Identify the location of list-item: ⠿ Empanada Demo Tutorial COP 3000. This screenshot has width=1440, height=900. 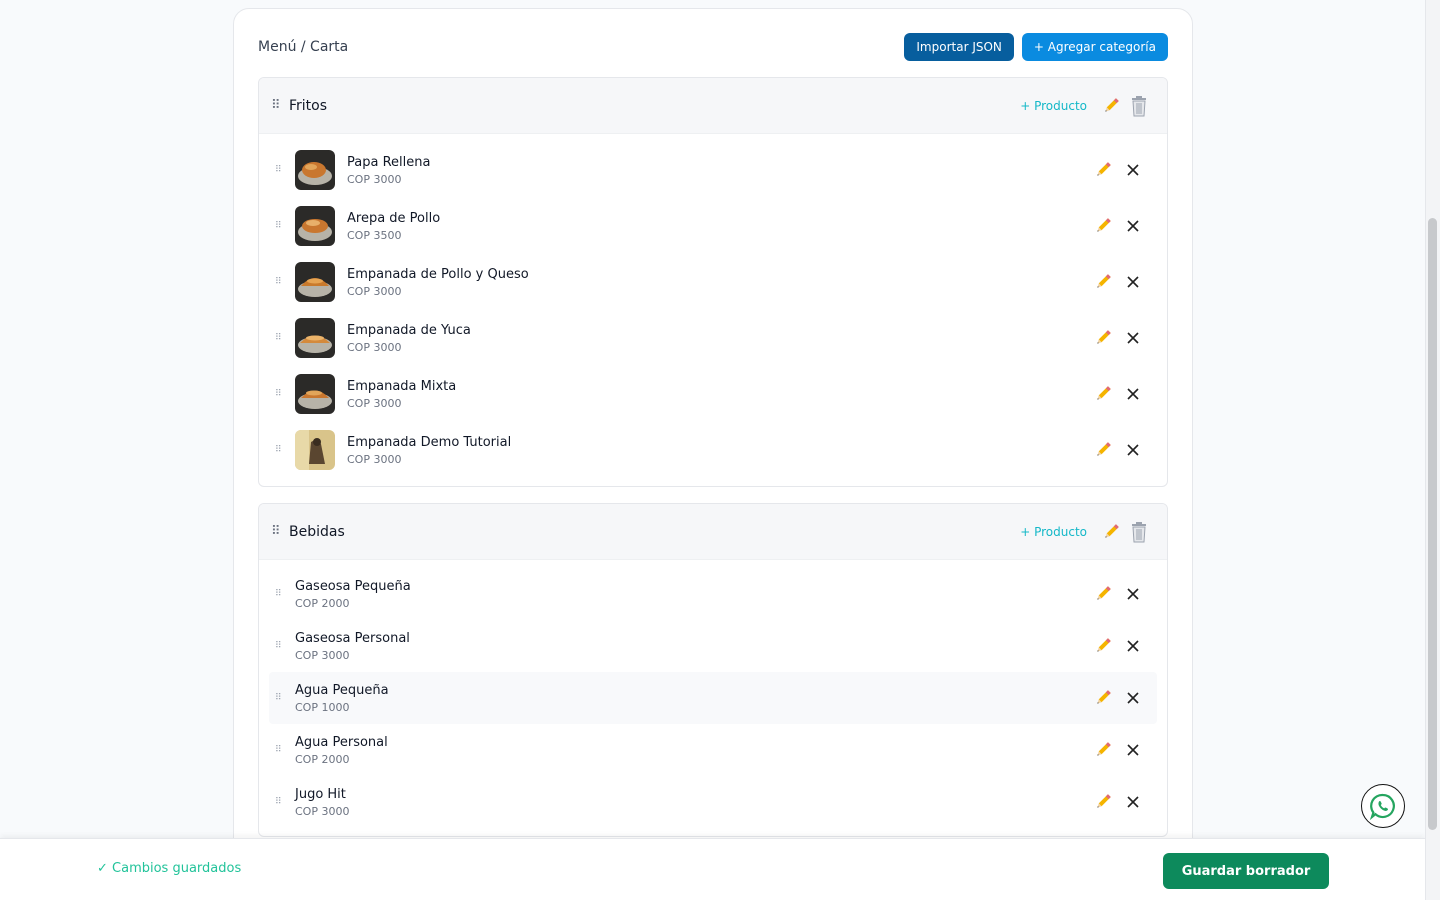
(713, 450).